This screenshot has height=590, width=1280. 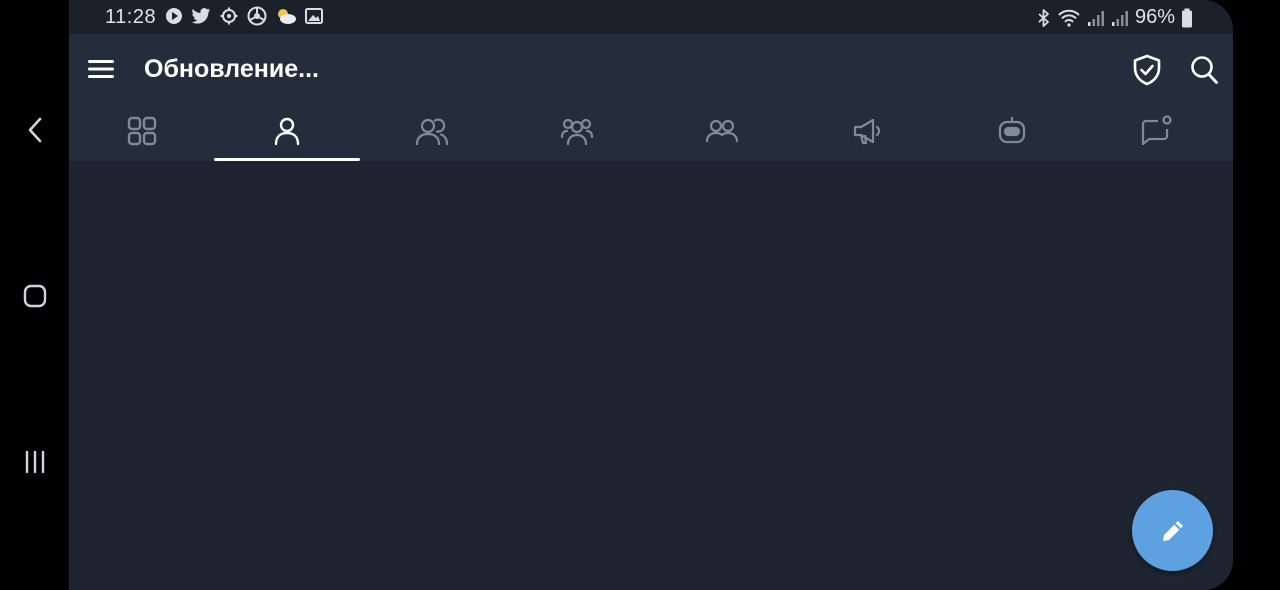 I want to click on tab-all-chats, so click(x=141, y=130).